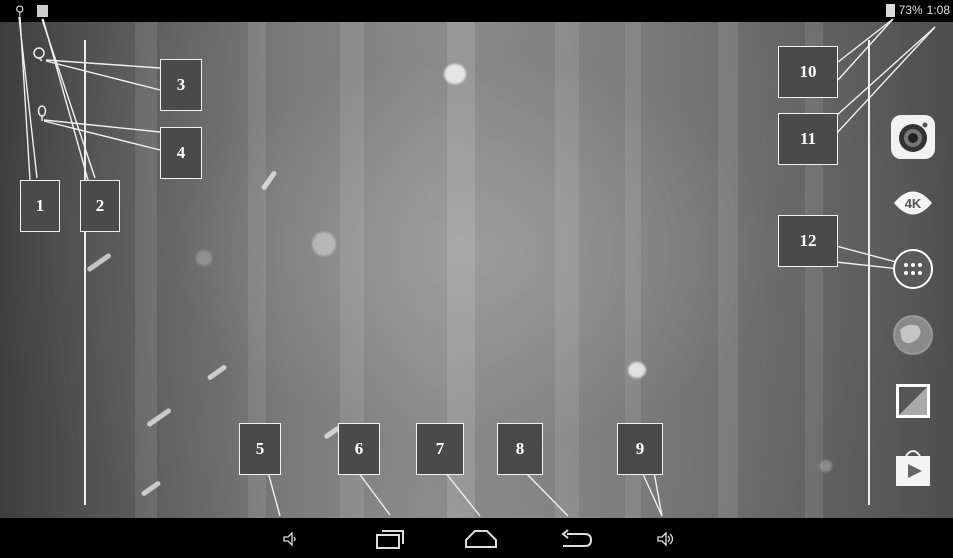  What do you see at coordinates (913, 335) in the screenshot?
I see `browser-app-icon` at bounding box center [913, 335].